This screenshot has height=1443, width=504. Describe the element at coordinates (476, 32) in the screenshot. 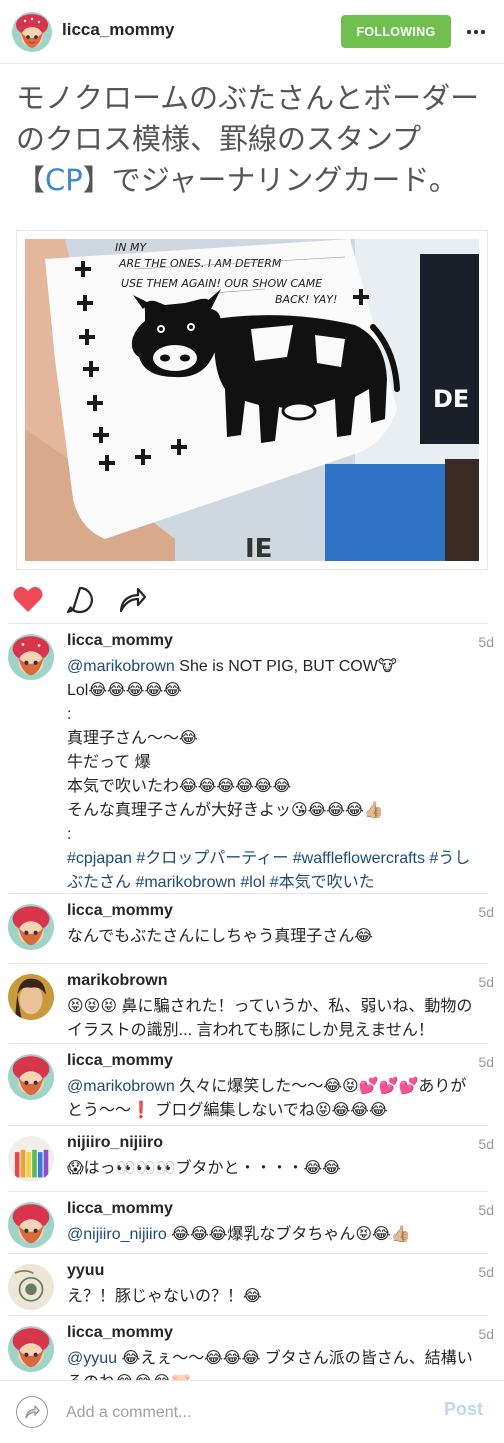

I see `more-icon` at that location.